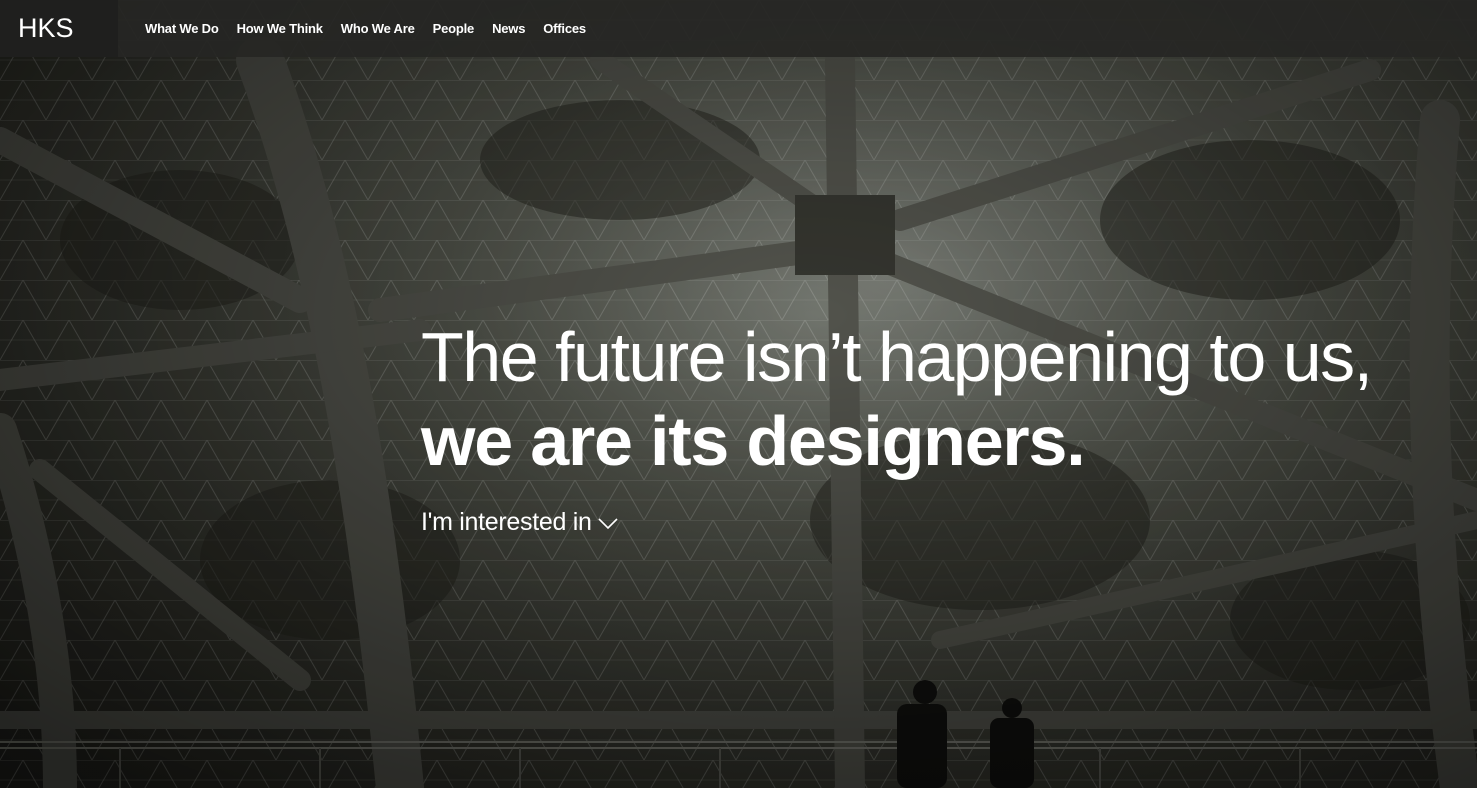 This screenshot has height=788, width=1477. I want to click on headline-line-2: we are its designers., so click(753, 441).